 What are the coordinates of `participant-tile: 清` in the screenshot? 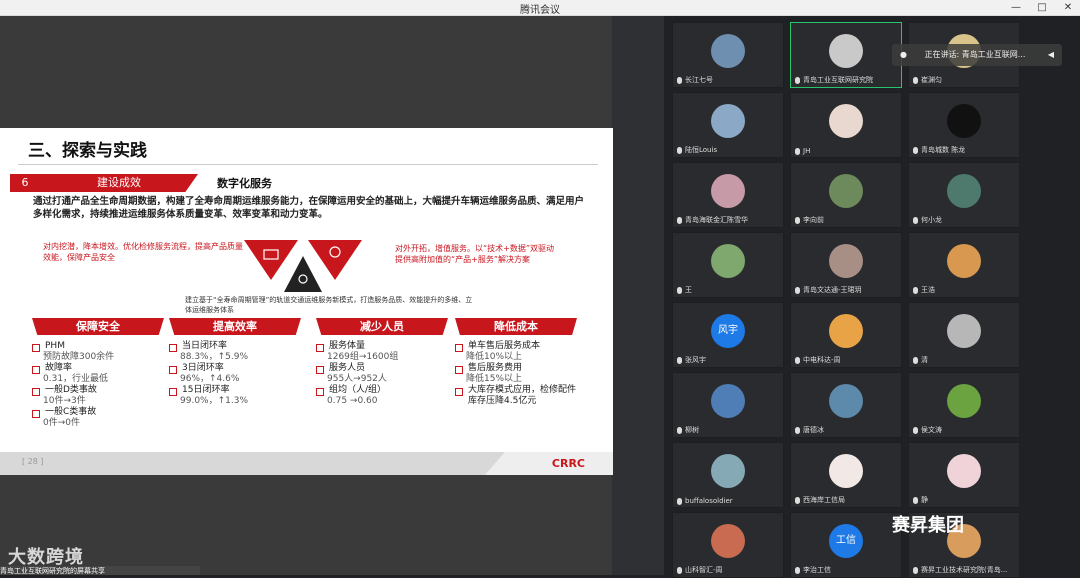 It's located at (964, 335).